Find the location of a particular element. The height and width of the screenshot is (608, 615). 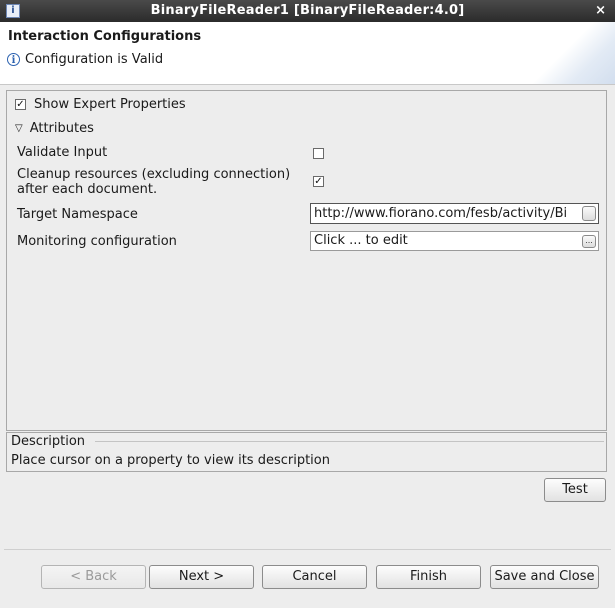

target-namespace-value: http://www.fiorano.com/fesb/activity/Bi is located at coordinates (441, 213).